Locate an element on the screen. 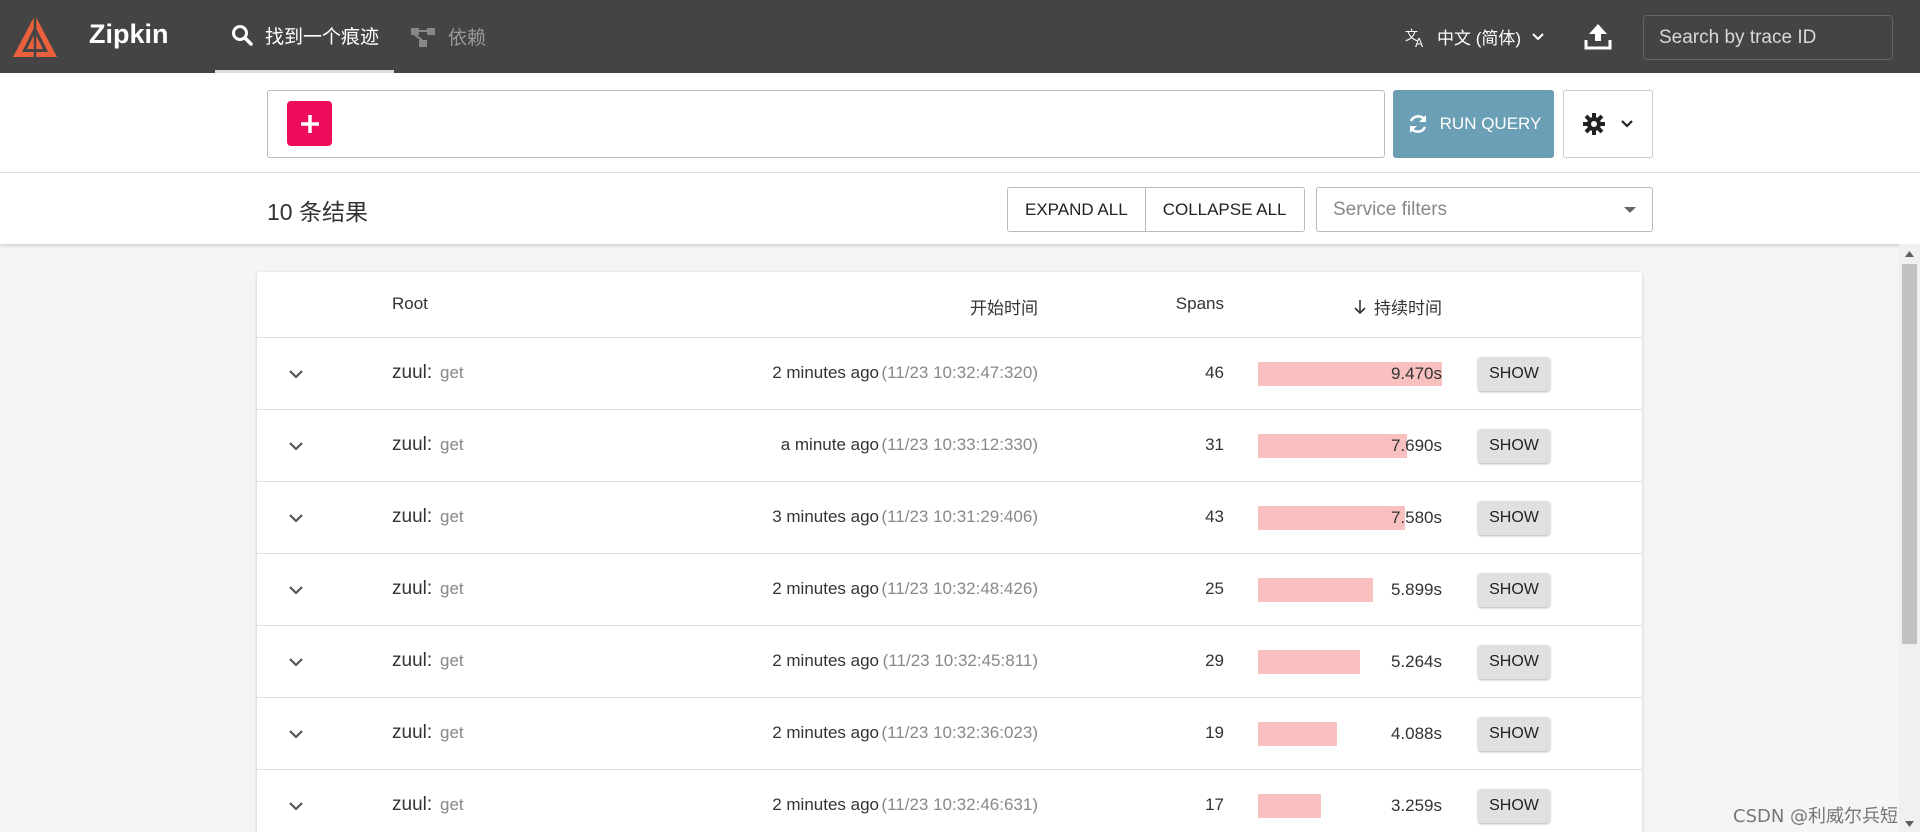  duration-value: 7.690s is located at coordinates (1416, 445).